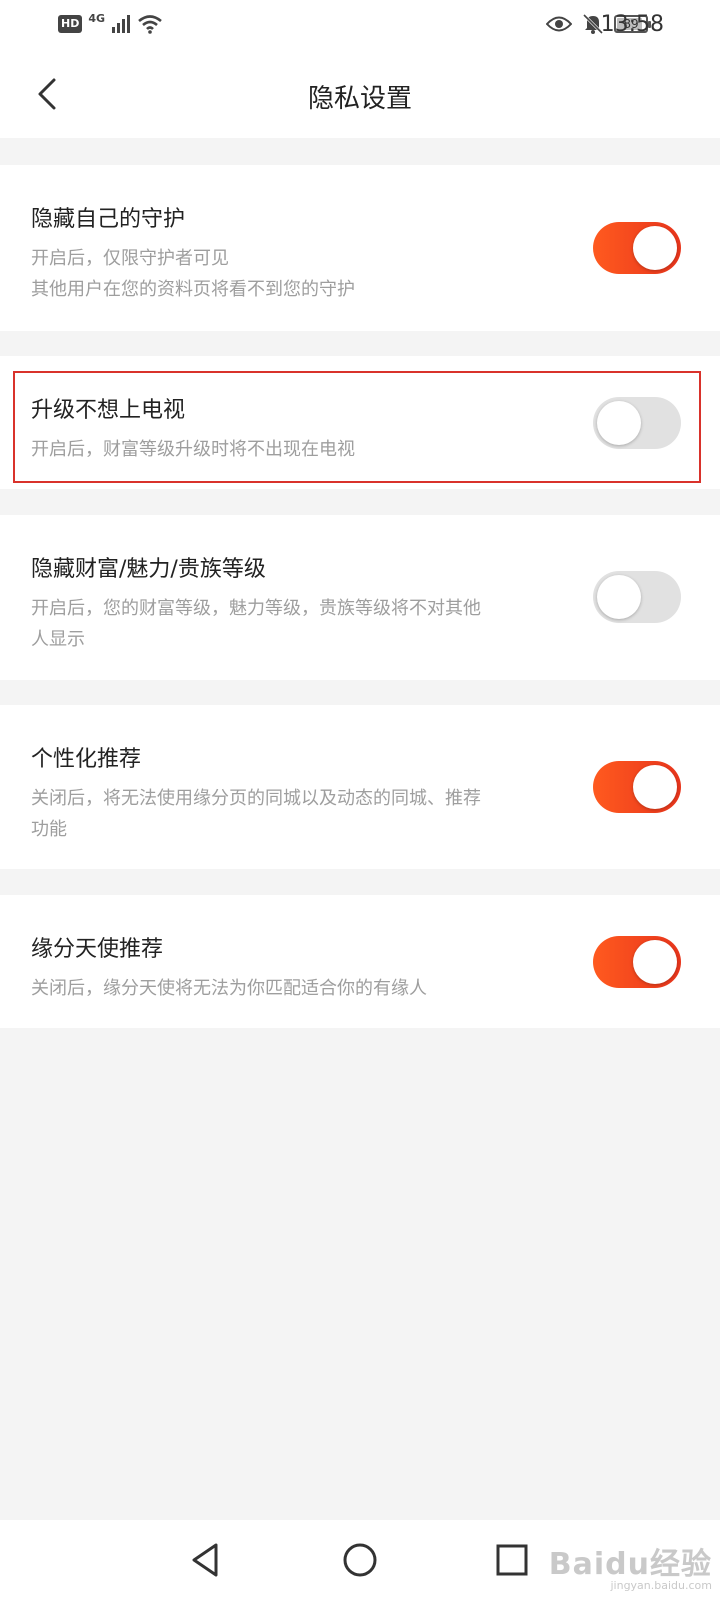 This screenshot has width=720, height=1600. Describe the element at coordinates (121, 24) in the screenshot. I see `signal-icon` at that location.